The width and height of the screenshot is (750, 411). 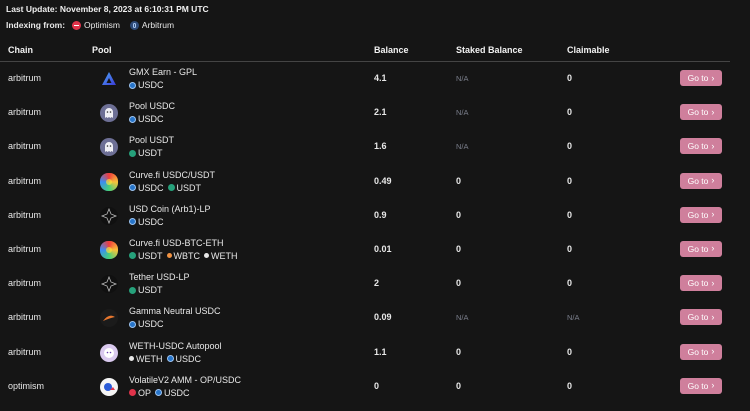 I want to click on pool-name: GMX Earn - GPL, so click(x=163, y=72).